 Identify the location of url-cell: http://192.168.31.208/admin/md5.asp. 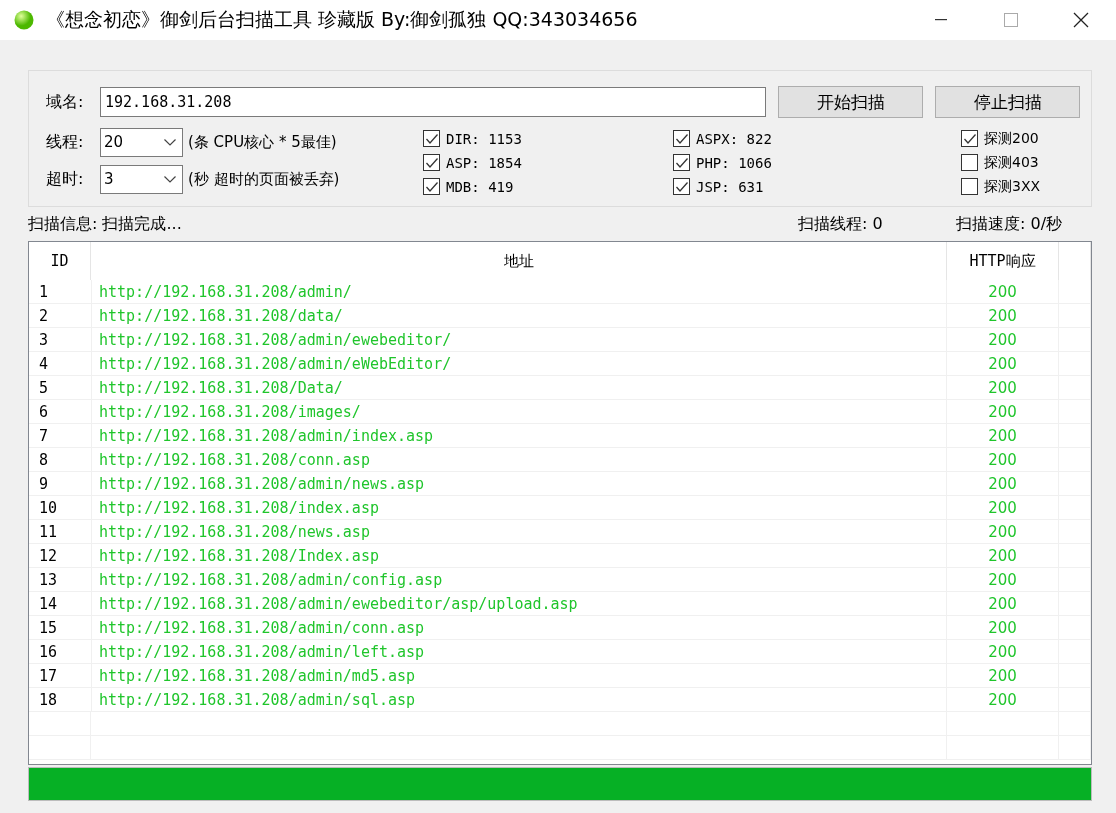
(519, 676).